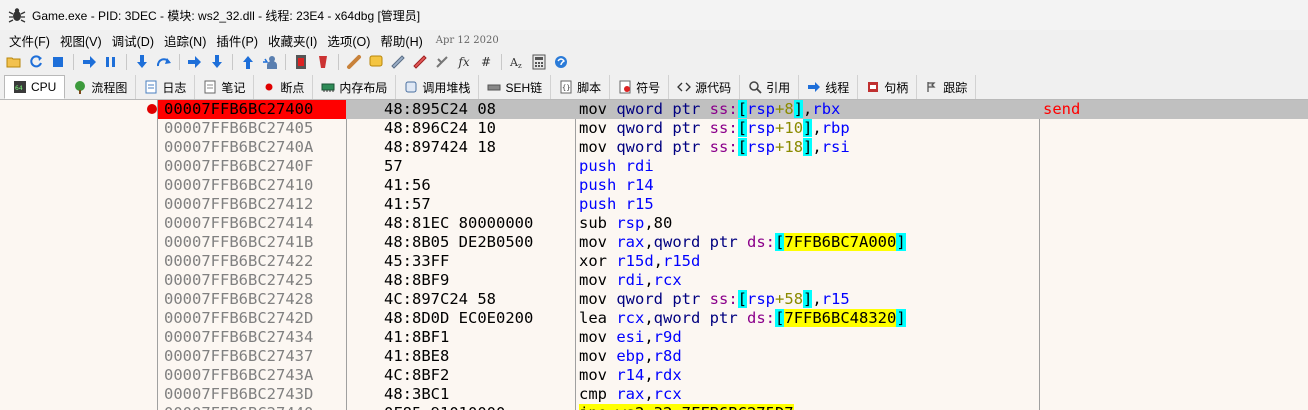  I want to click on tab-notes: 笔记, so click(225, 87).